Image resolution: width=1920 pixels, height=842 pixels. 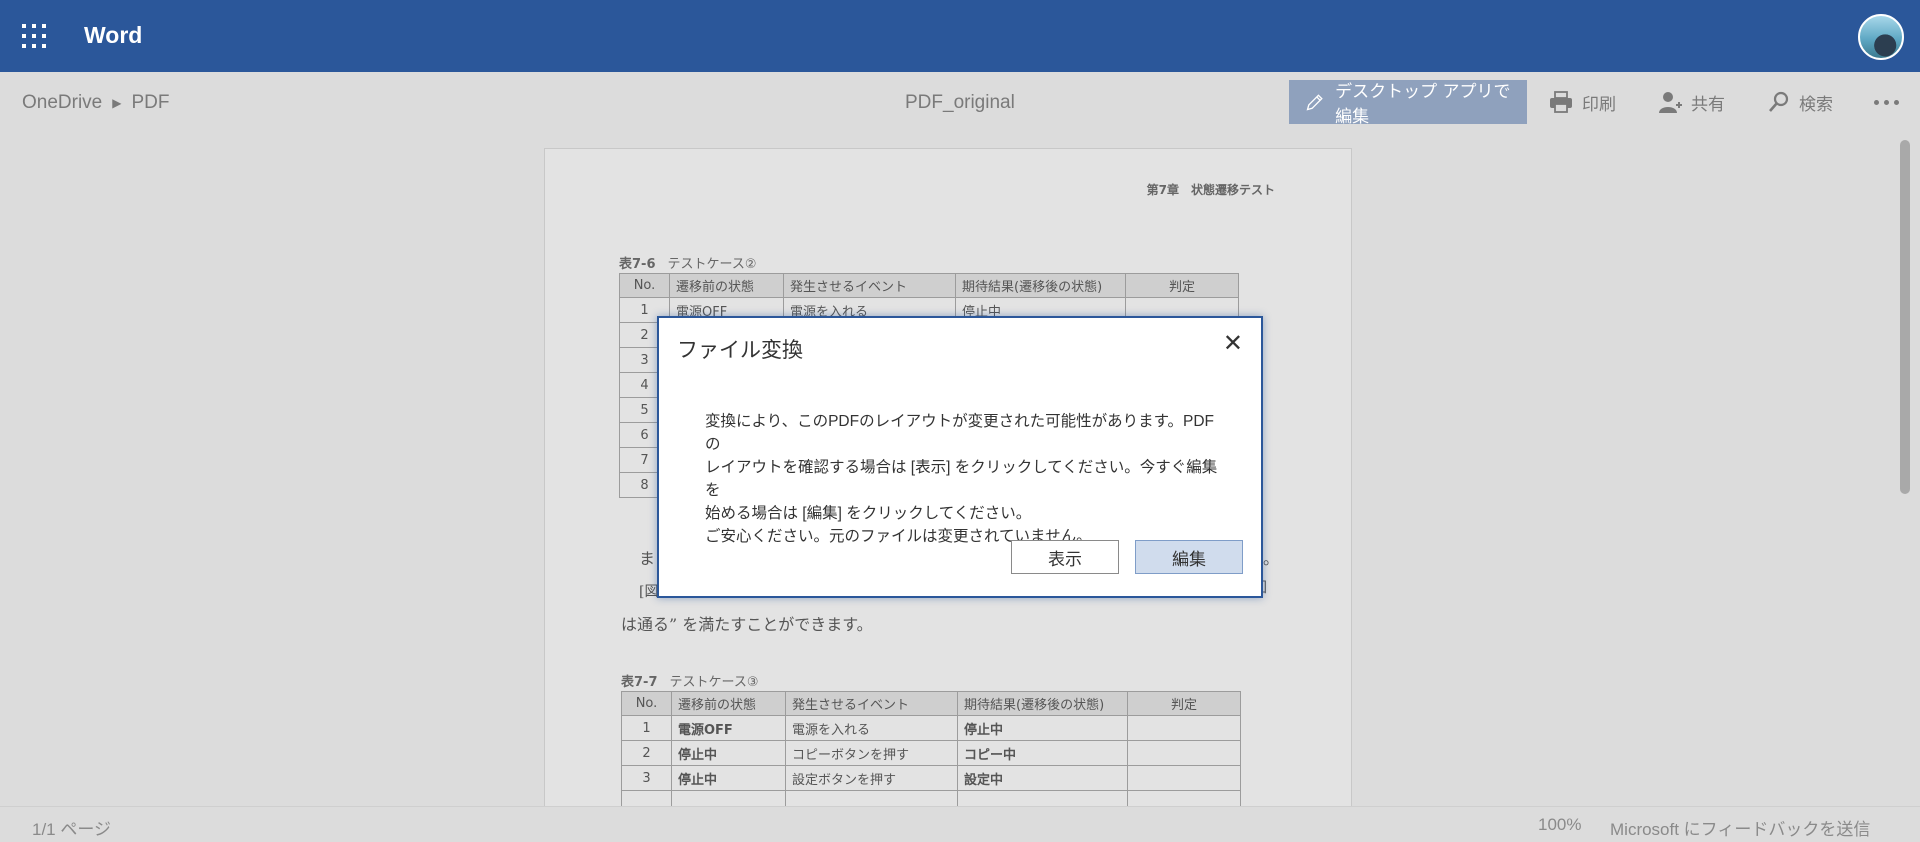 I want to click on vertical-scrollbar, so click(x=1905, y=317).